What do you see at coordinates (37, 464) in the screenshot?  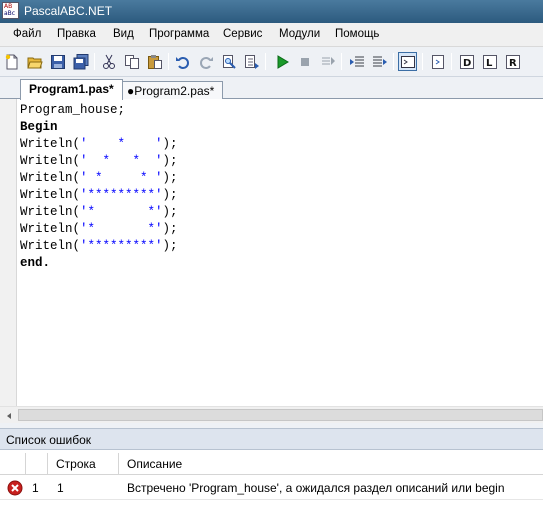 I see `column-header-number` at bounding box center [37, 464].